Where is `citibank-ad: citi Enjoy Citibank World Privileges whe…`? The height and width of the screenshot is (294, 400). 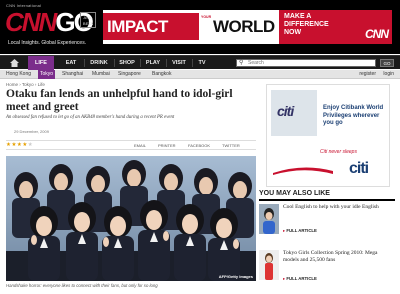
citibank-ad: citi Enjoy Citibank World Privileges whe… is located at coordinates (328, 135).